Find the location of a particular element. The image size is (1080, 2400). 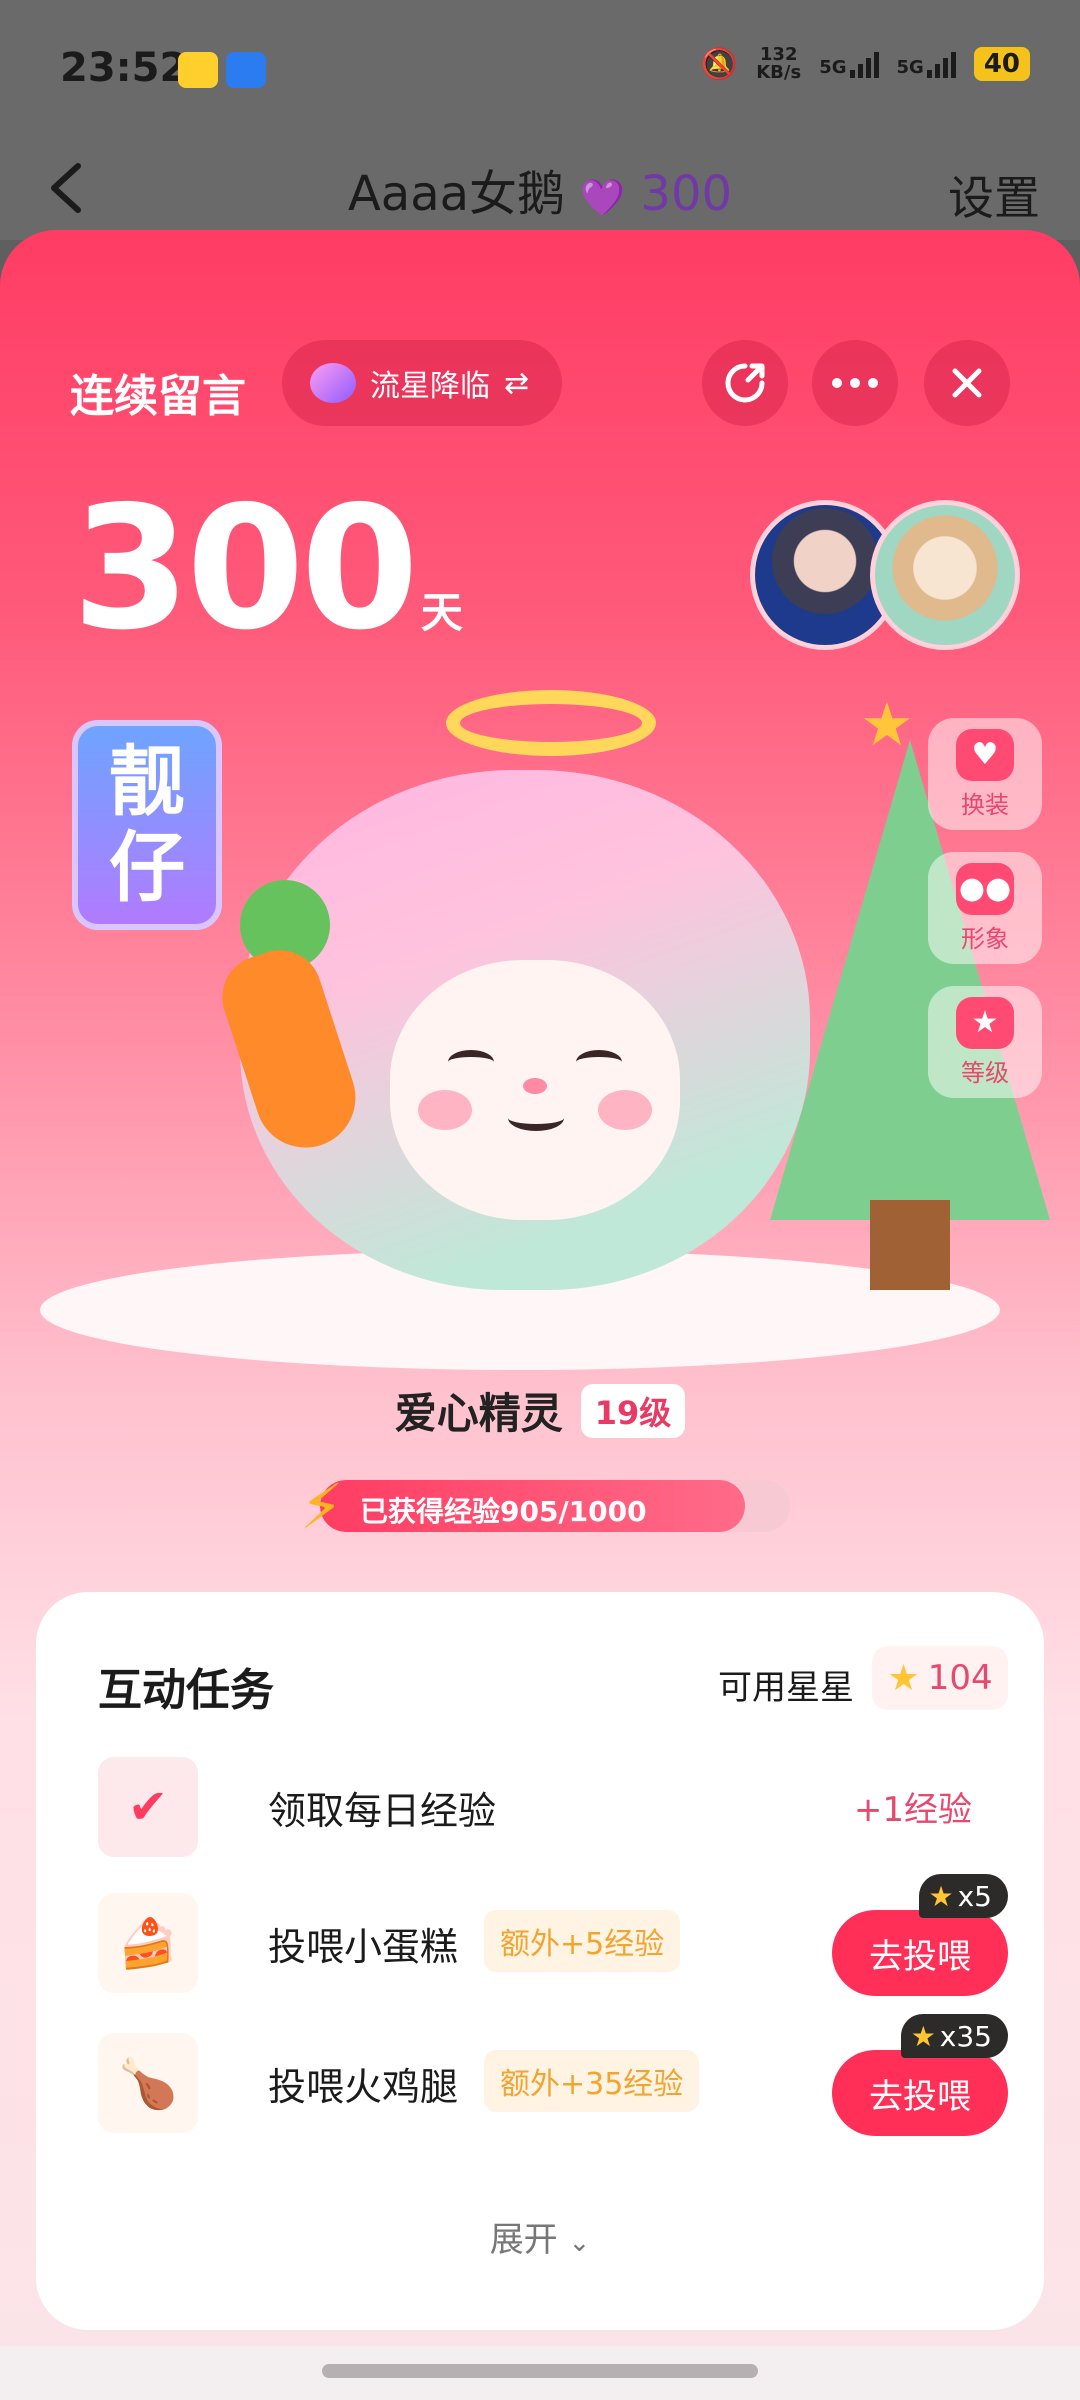

share-button is located at coordinates (745, 383).